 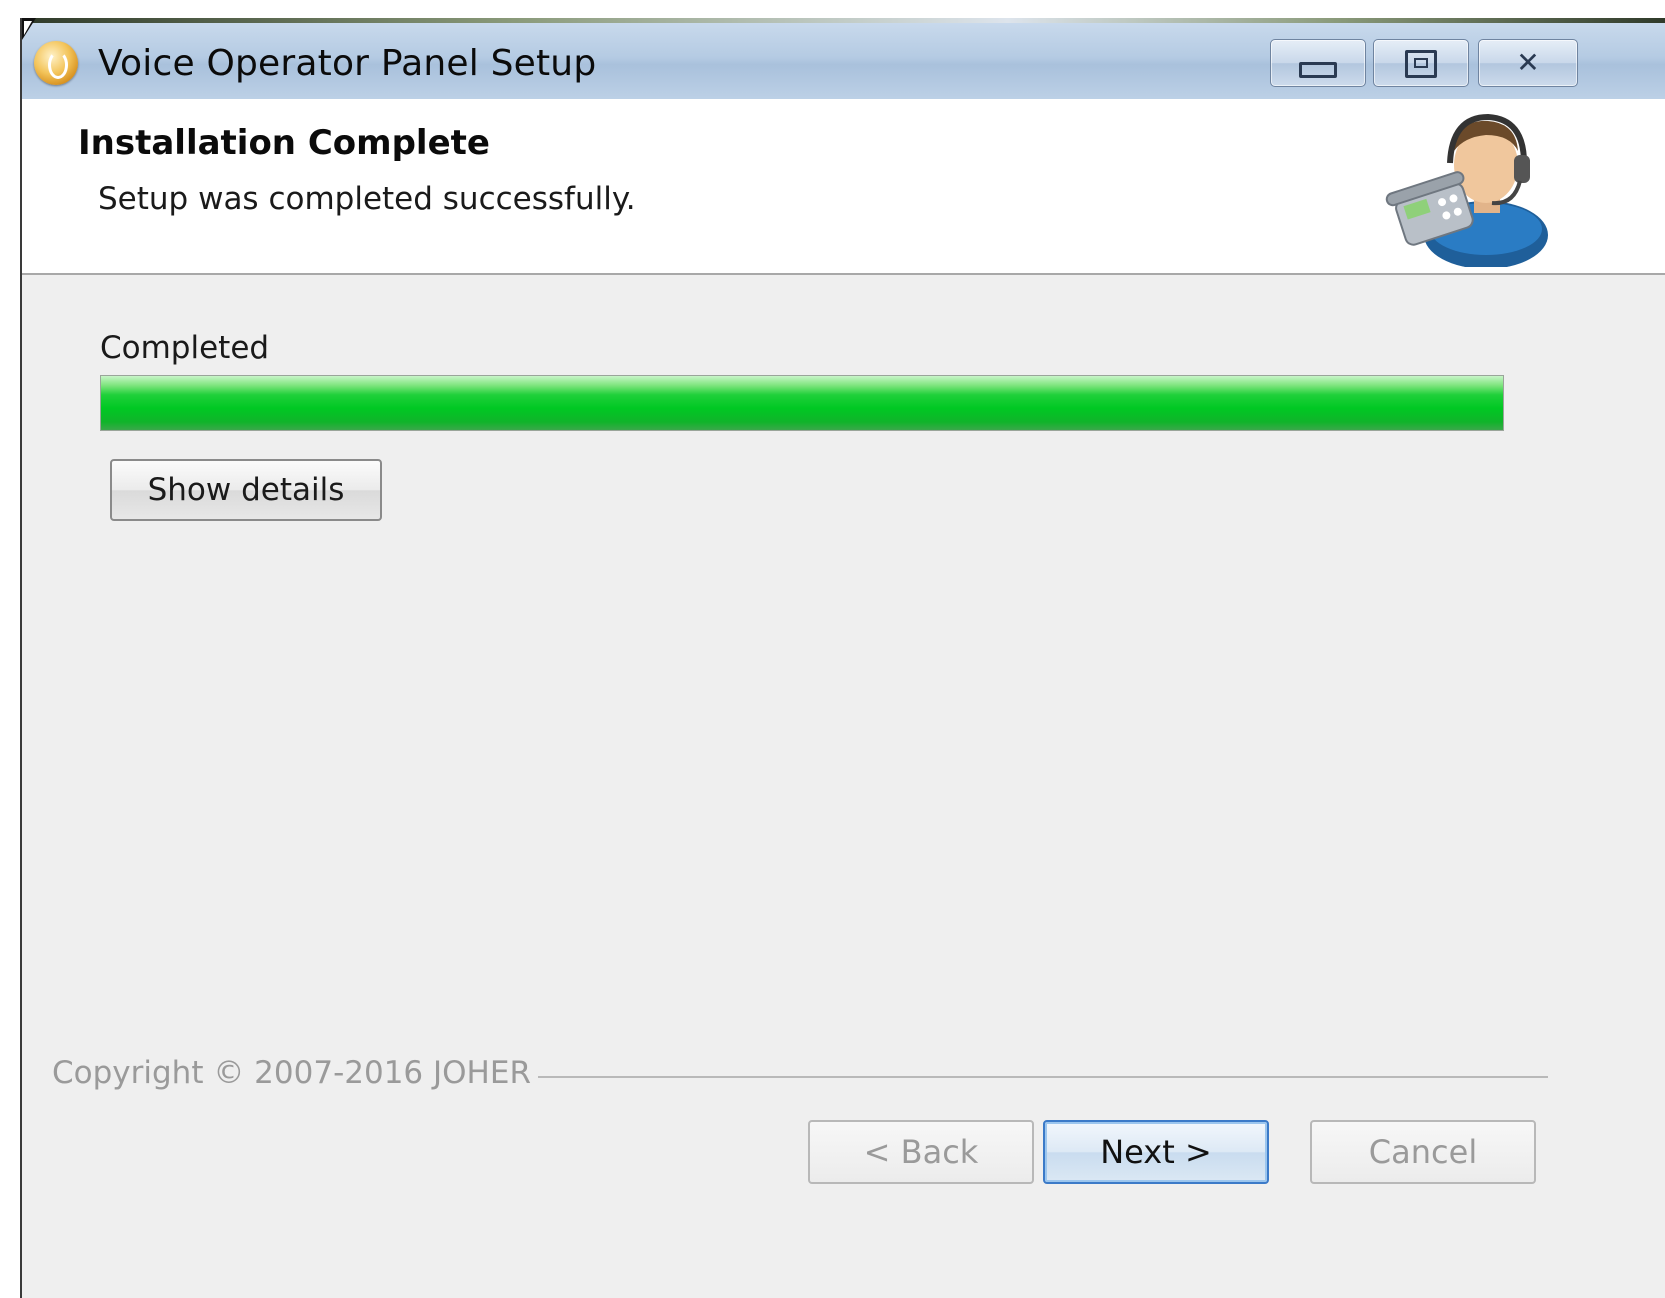 What do you see at coordinates (246, 490) in the screenshot?
I see `show-details-button: Show details` at bounding box center [246, 490].